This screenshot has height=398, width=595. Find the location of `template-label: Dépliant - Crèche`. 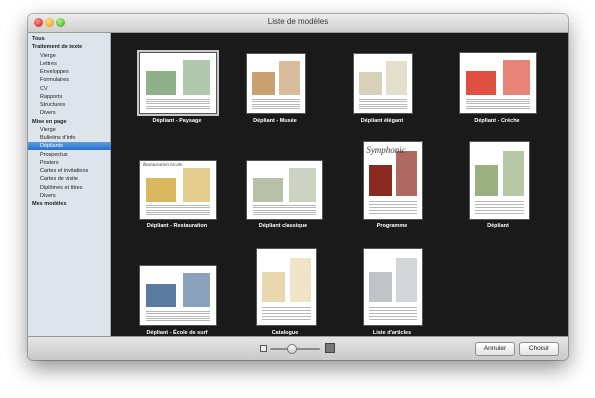

template-label: Dépliant - Crèche is located at coordinates (497, 121).